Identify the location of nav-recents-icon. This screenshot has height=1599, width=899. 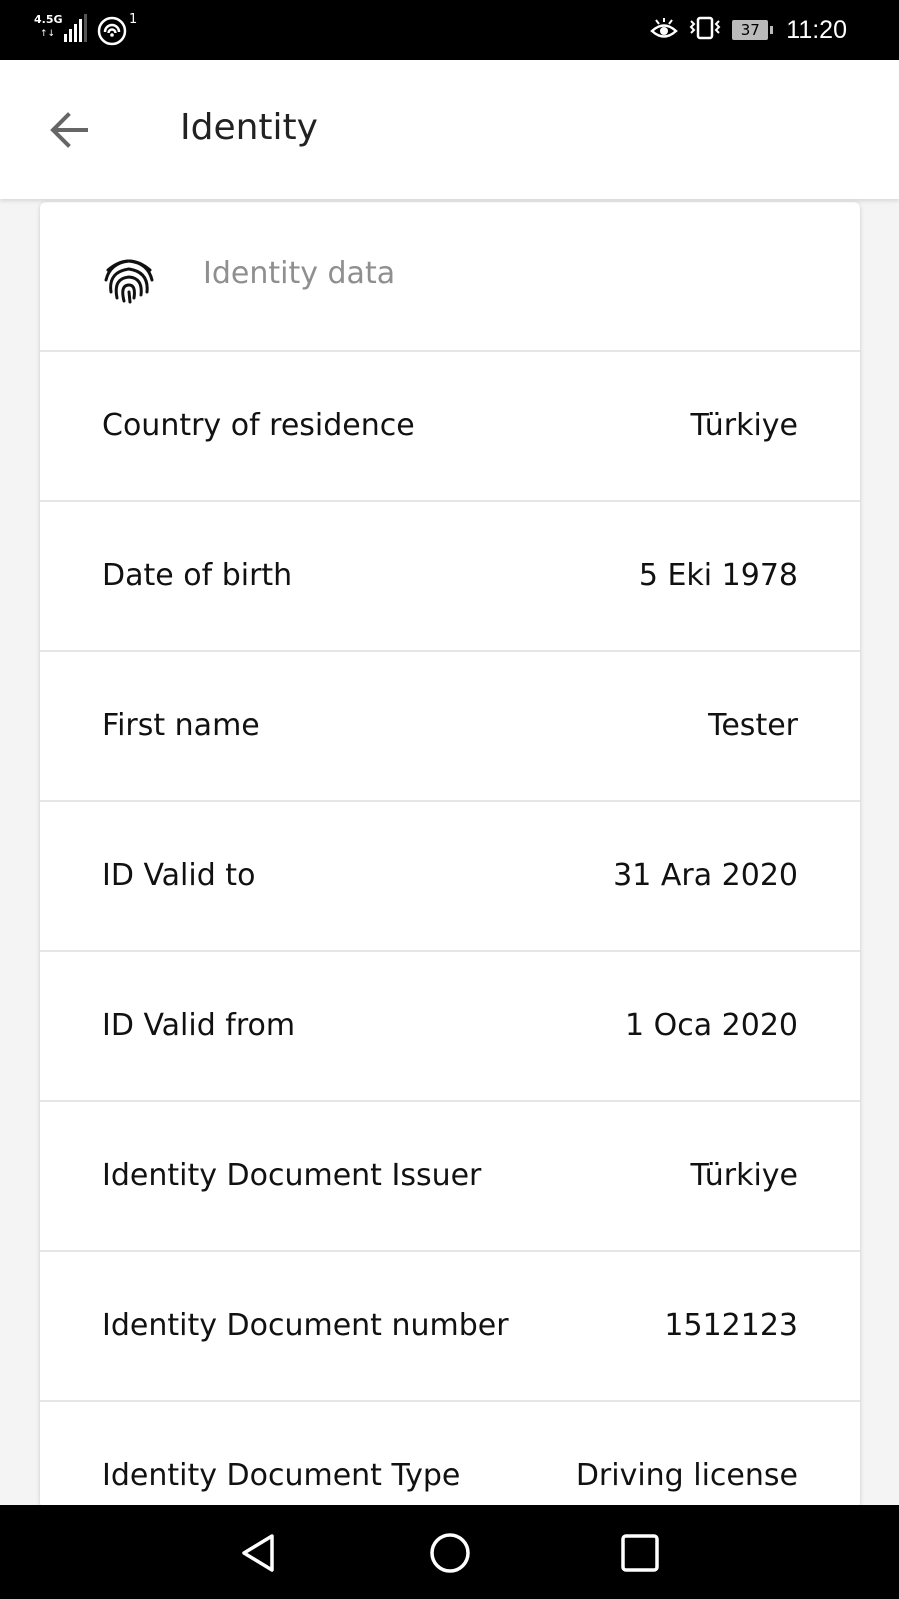
(640, 1553).